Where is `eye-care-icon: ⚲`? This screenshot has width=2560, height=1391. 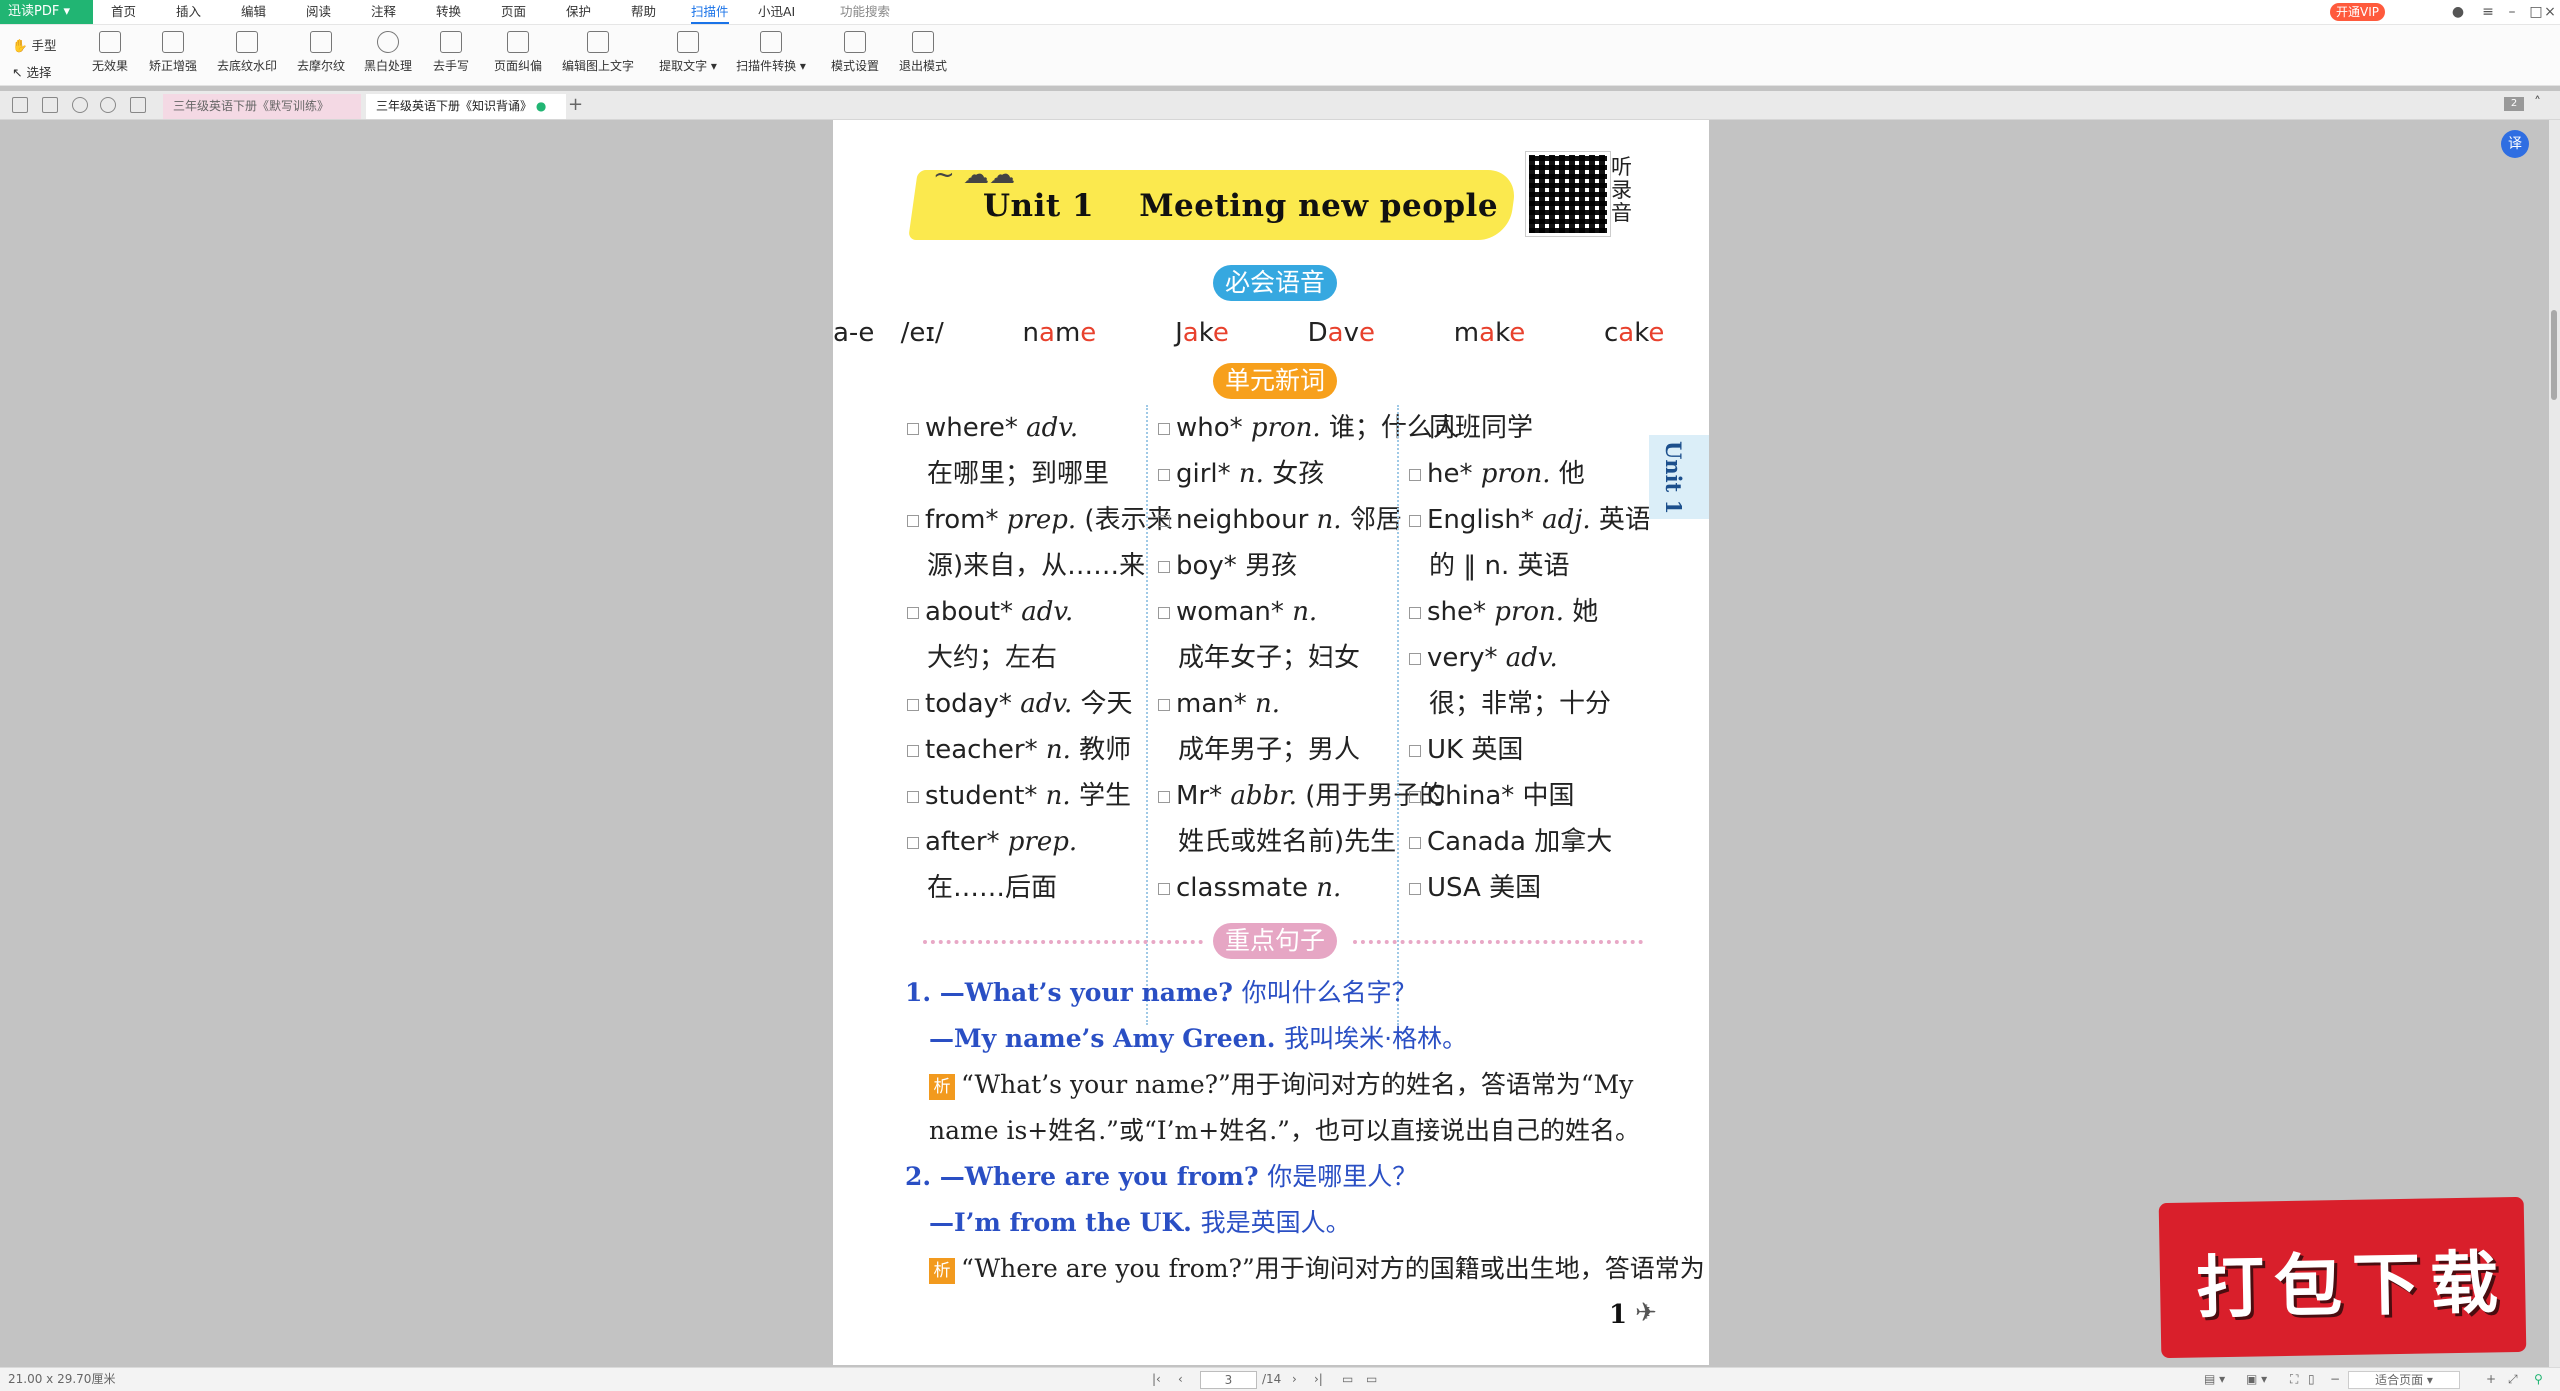
eye-care-icon: ⚲ is located at coordinates (2538, 1379).